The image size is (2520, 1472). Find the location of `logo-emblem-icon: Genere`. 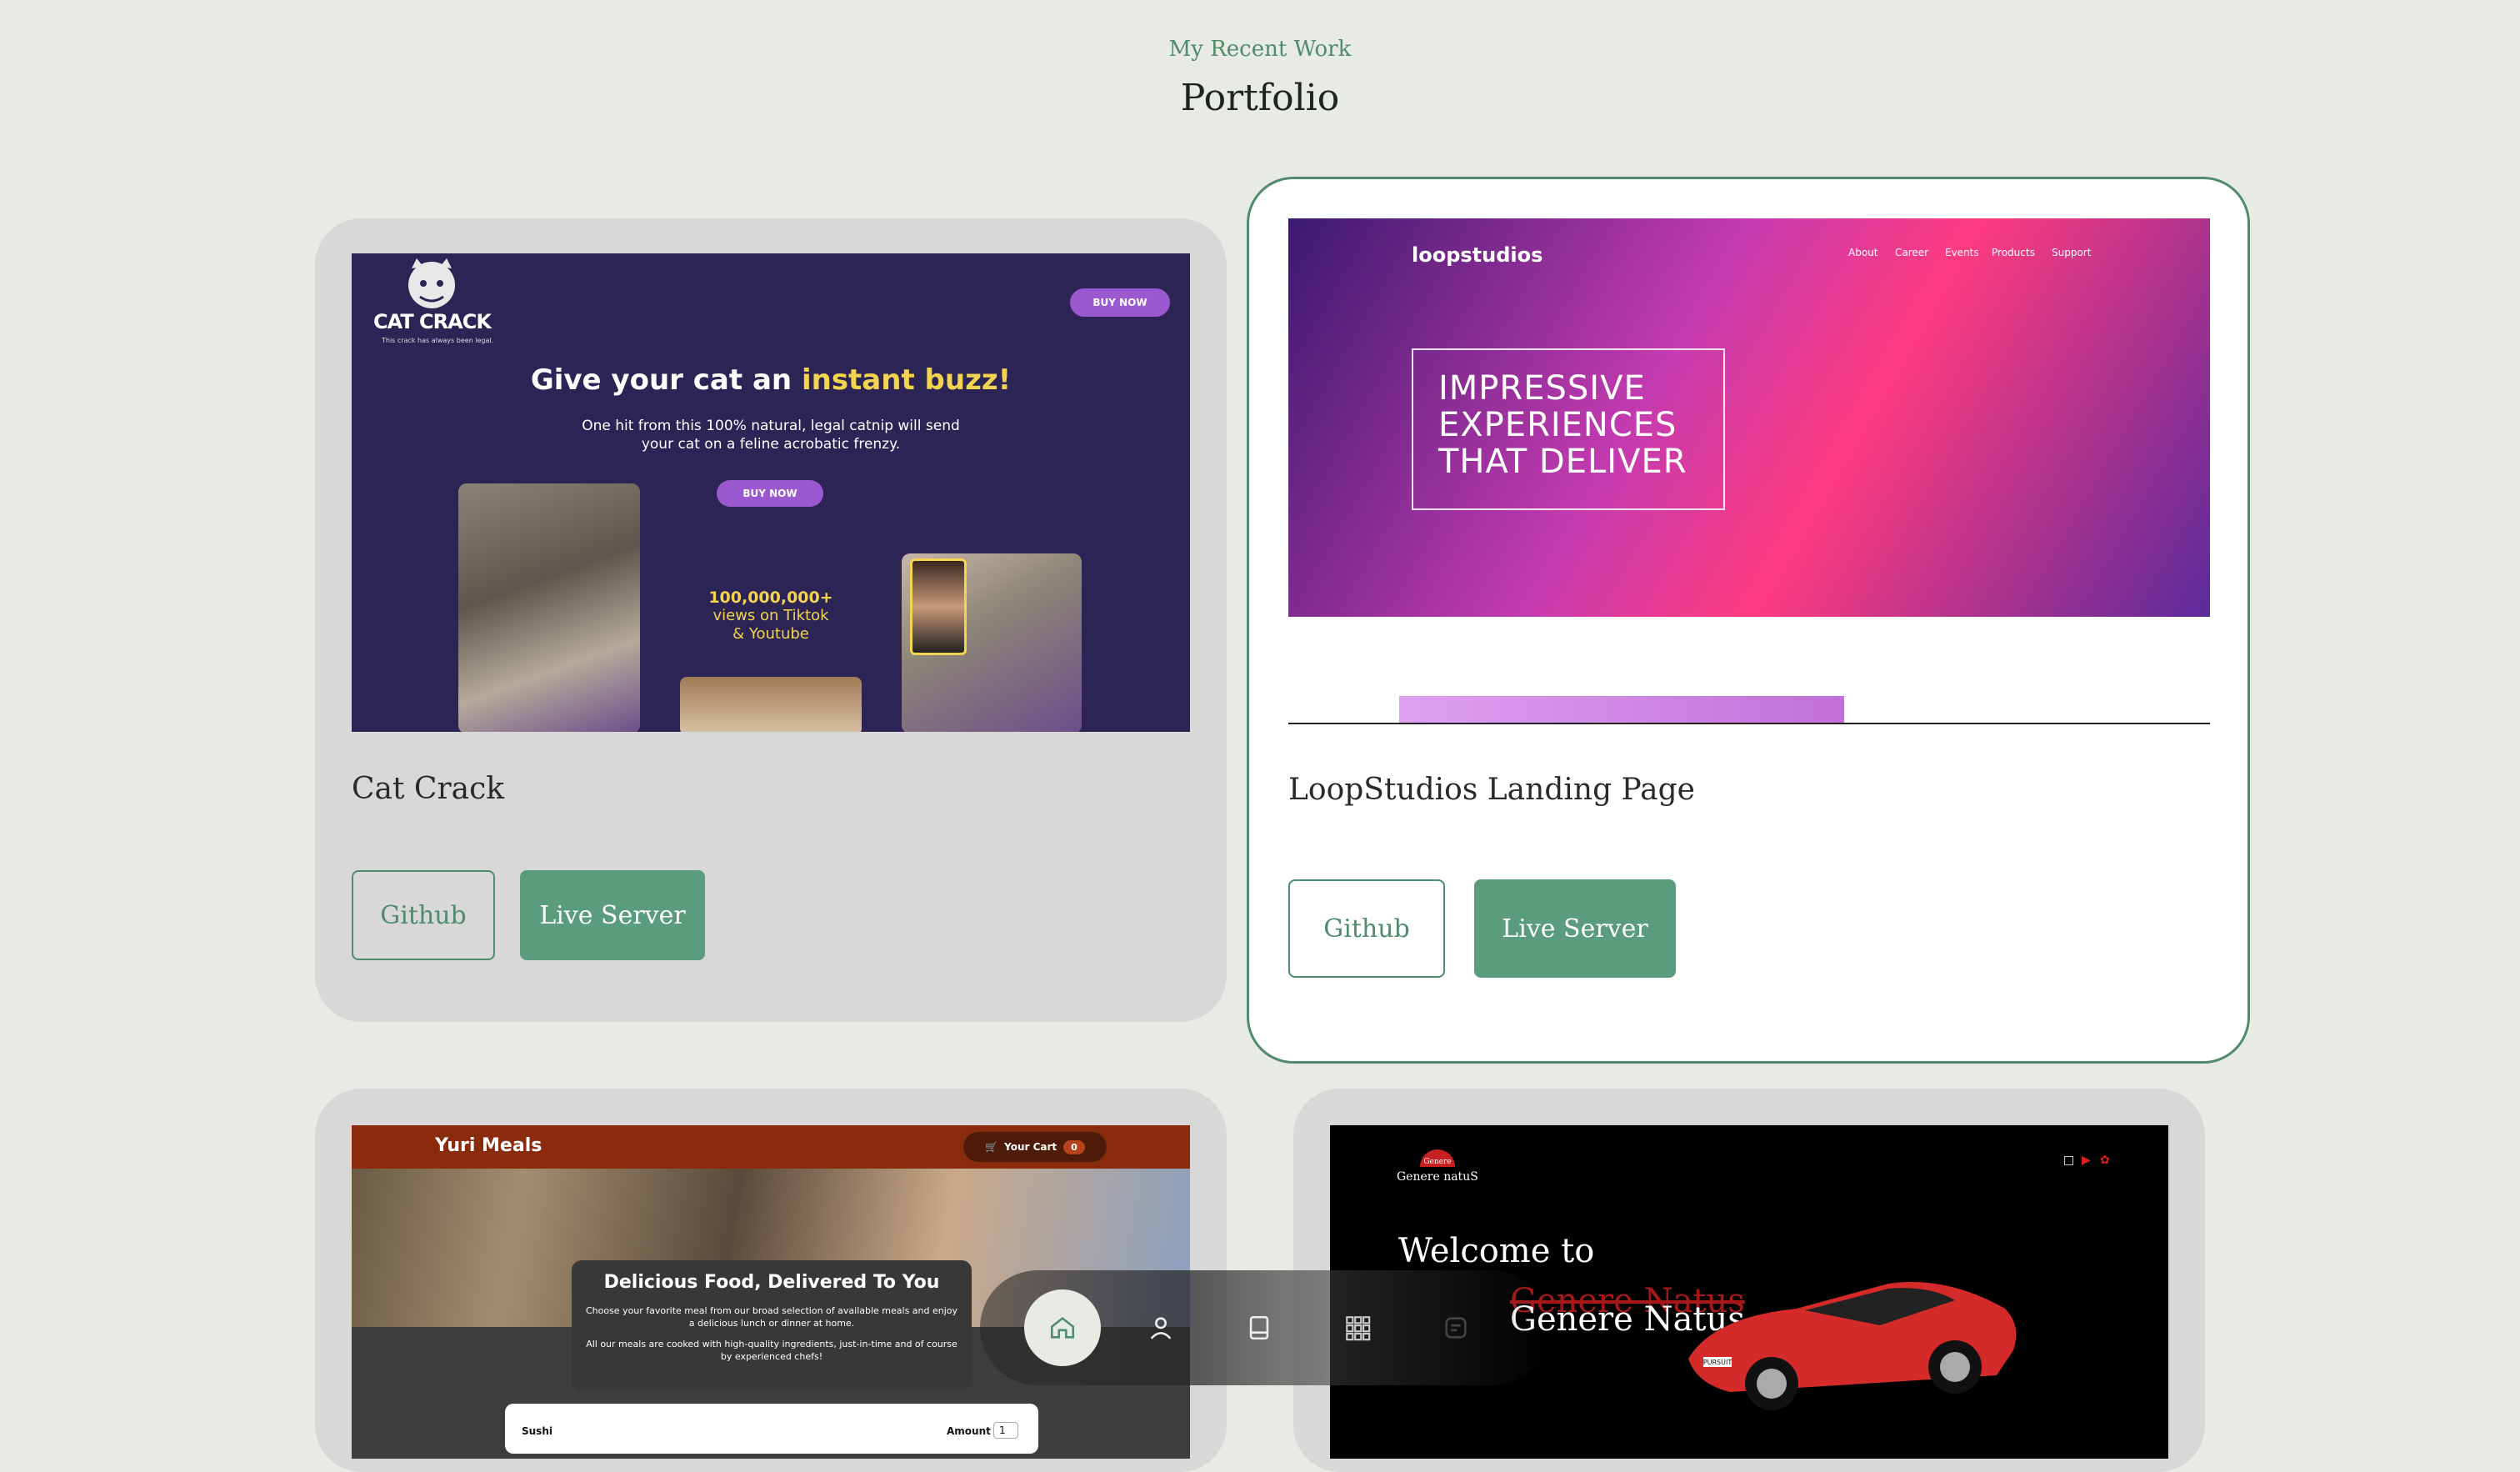

logo-emblem-icon: Genere is located at coordinates (1437, 1158).